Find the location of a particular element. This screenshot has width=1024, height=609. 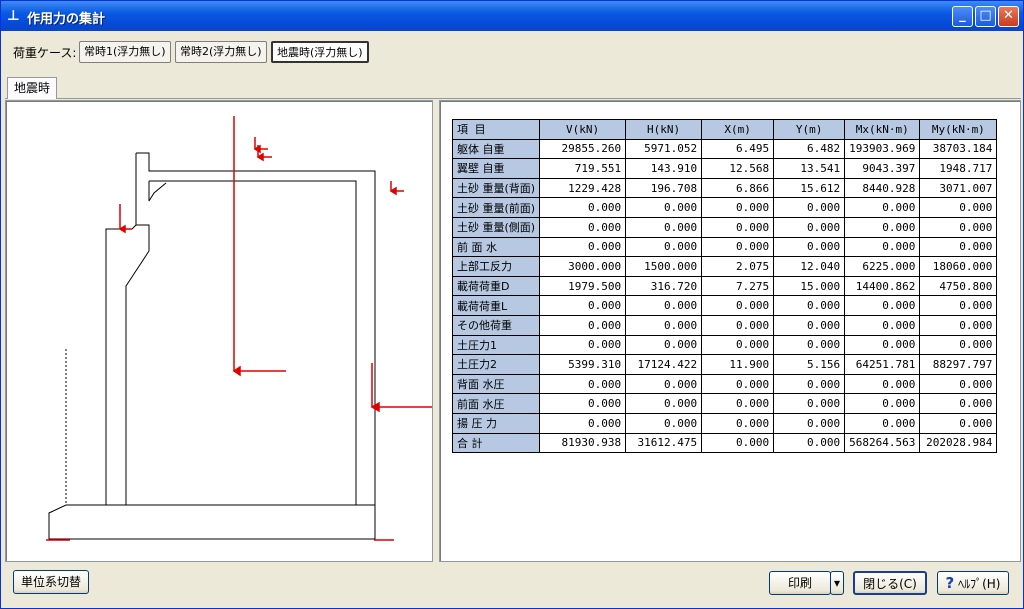

table-cell: 31612.475 is located at coordinates (664, 443).